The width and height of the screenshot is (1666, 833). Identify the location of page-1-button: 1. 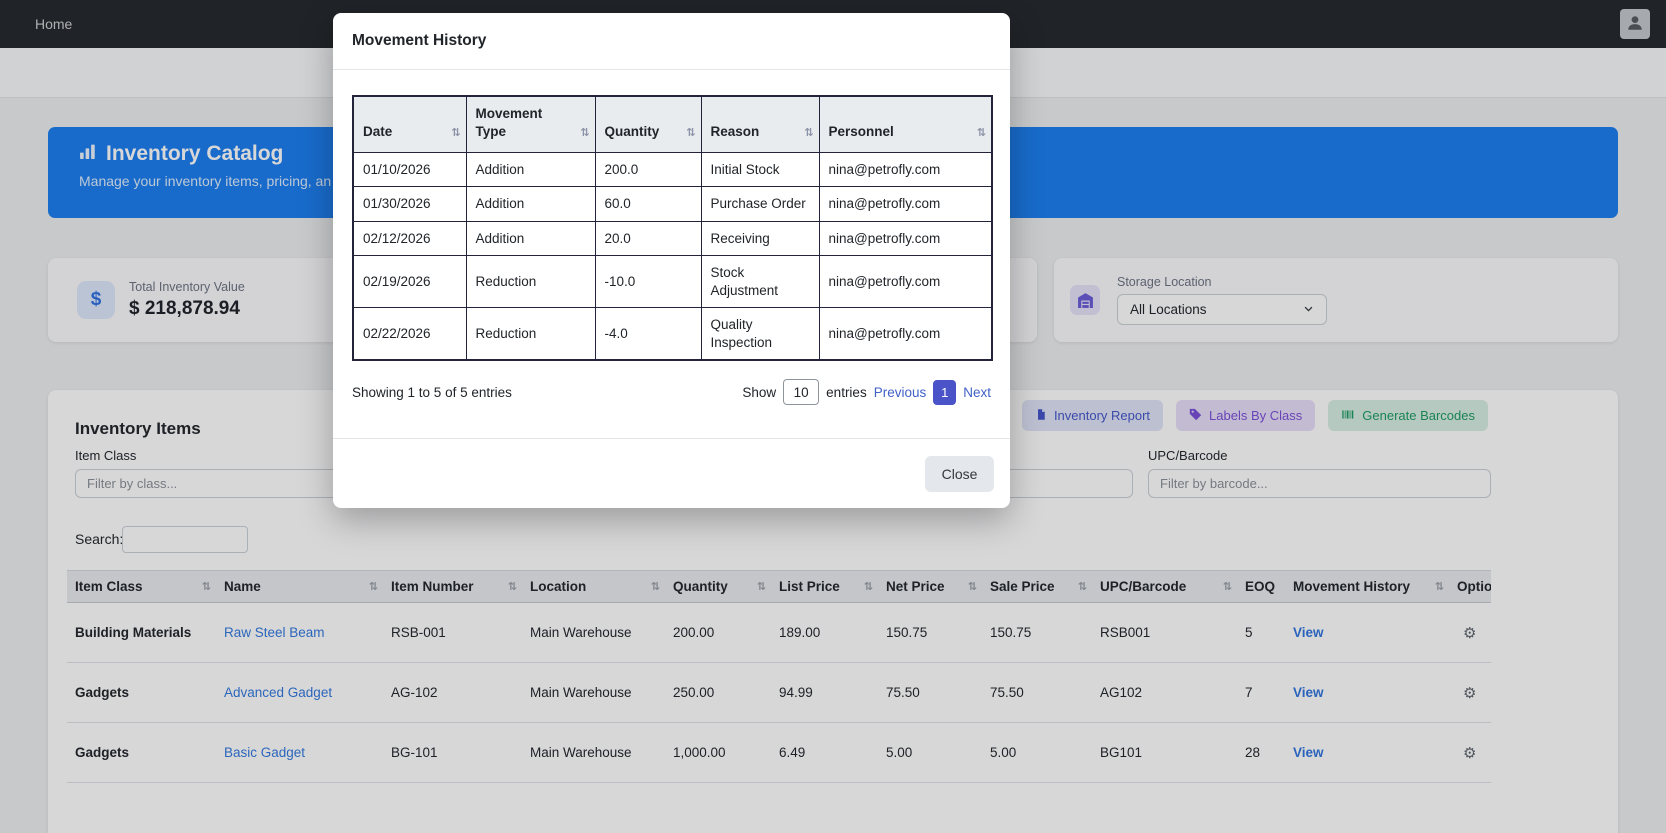
(945, 392).